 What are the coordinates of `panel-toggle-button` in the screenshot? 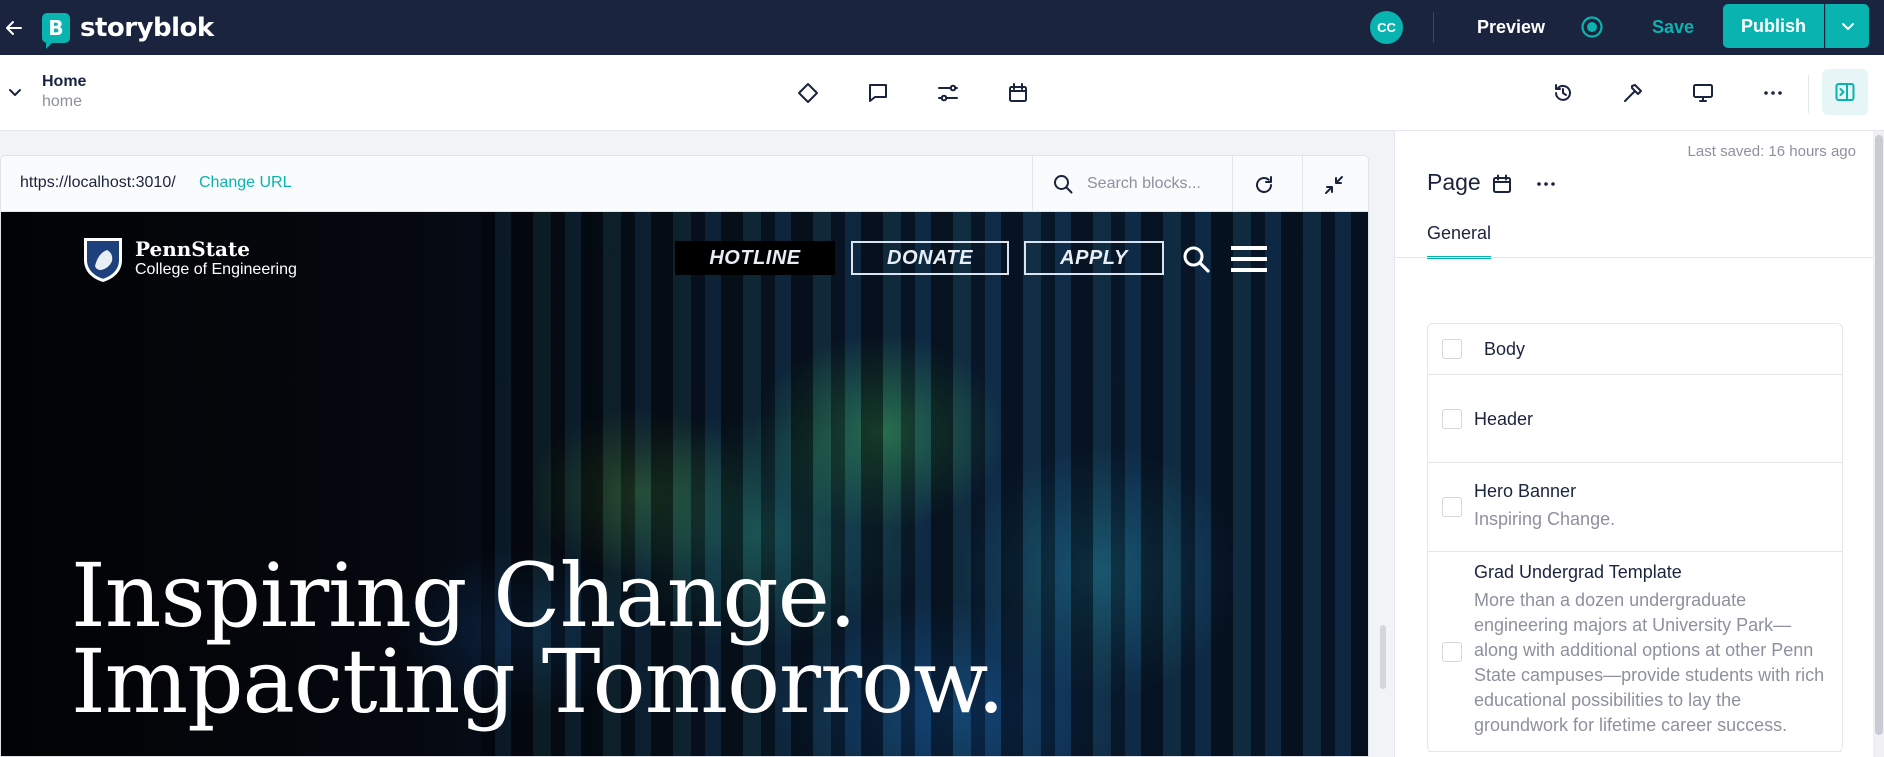 It's located at (1845, 92).